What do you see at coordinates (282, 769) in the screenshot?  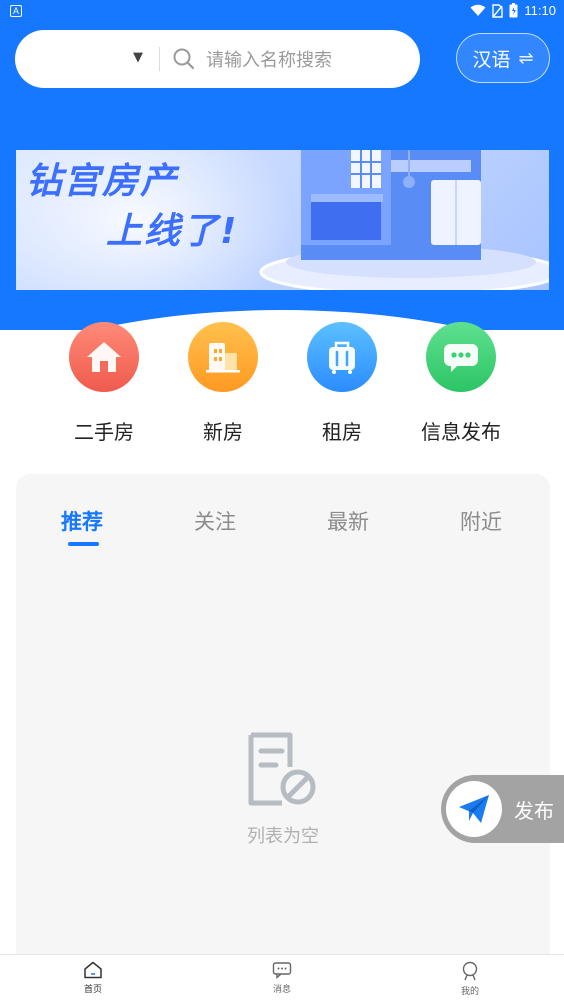 I see `empty-list-icon` at bounding box center [282, 769].